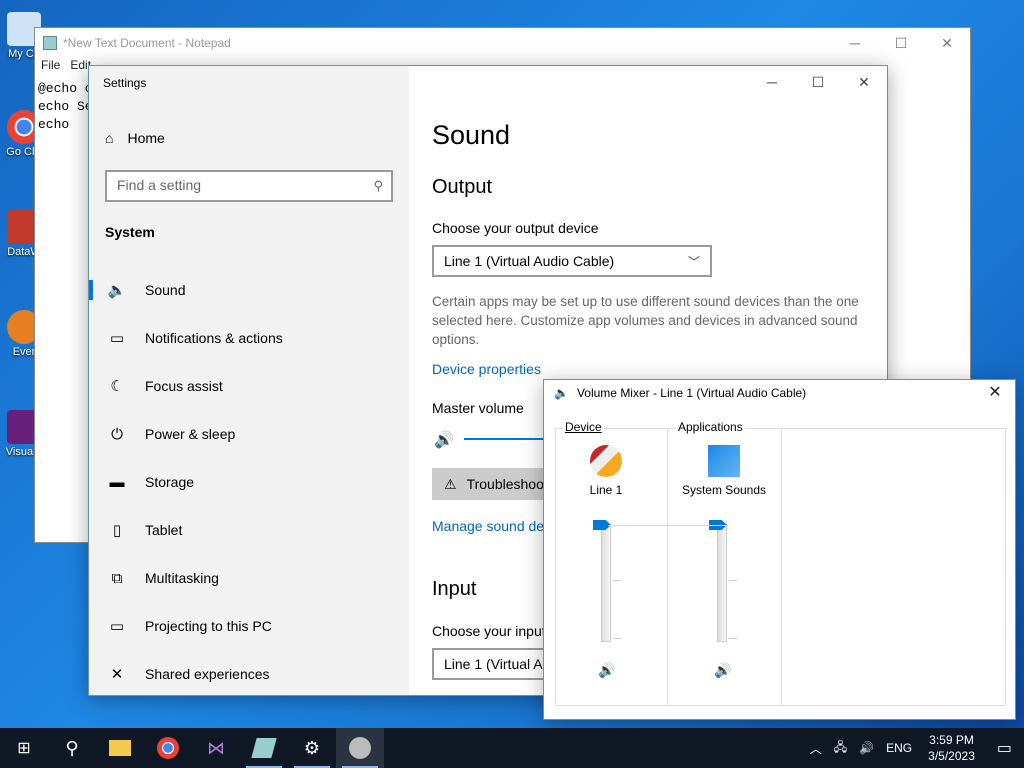 Image resolution: width=1024 pixels, height=768 pixels. What do you see at coordinates (454, 589) in the screenshot?
I see `input-heading: Input` at bounding box center [454, 589].